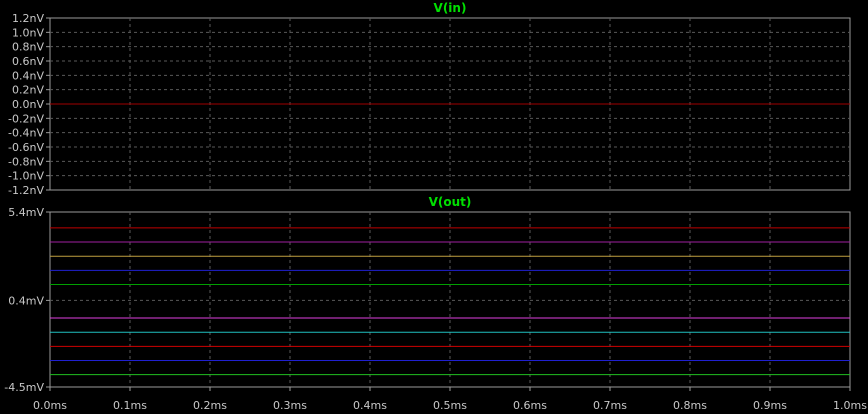 This screenshot has width=868, height=414. What do you see at coordinates (450, 202) in the screenshot?
I see `plot-title: V(out)` at bounding box center [450, 202].